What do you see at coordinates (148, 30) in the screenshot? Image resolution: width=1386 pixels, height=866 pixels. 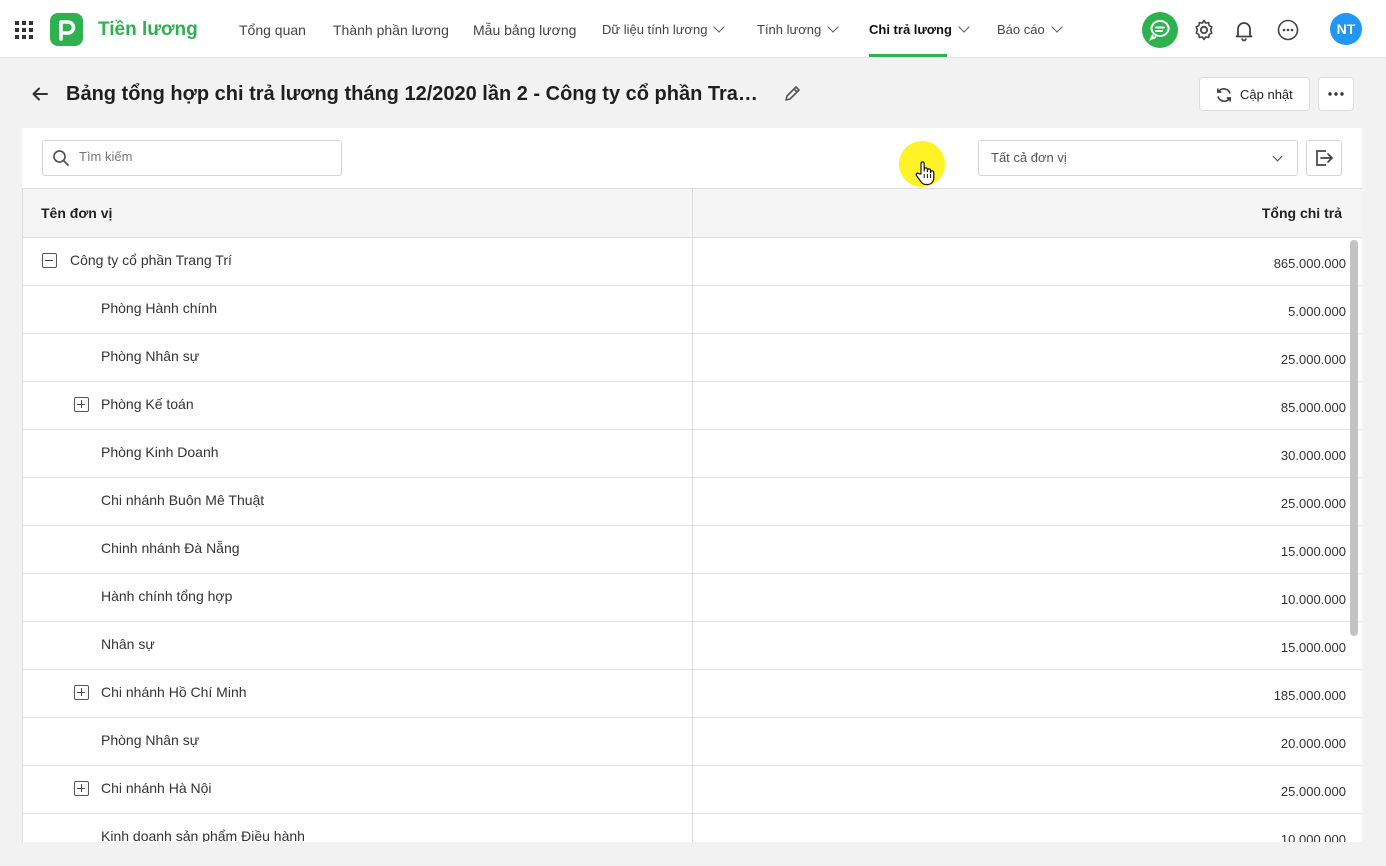 I see `app-brand-name: Tiền lương` at bounding box center [148, 30].